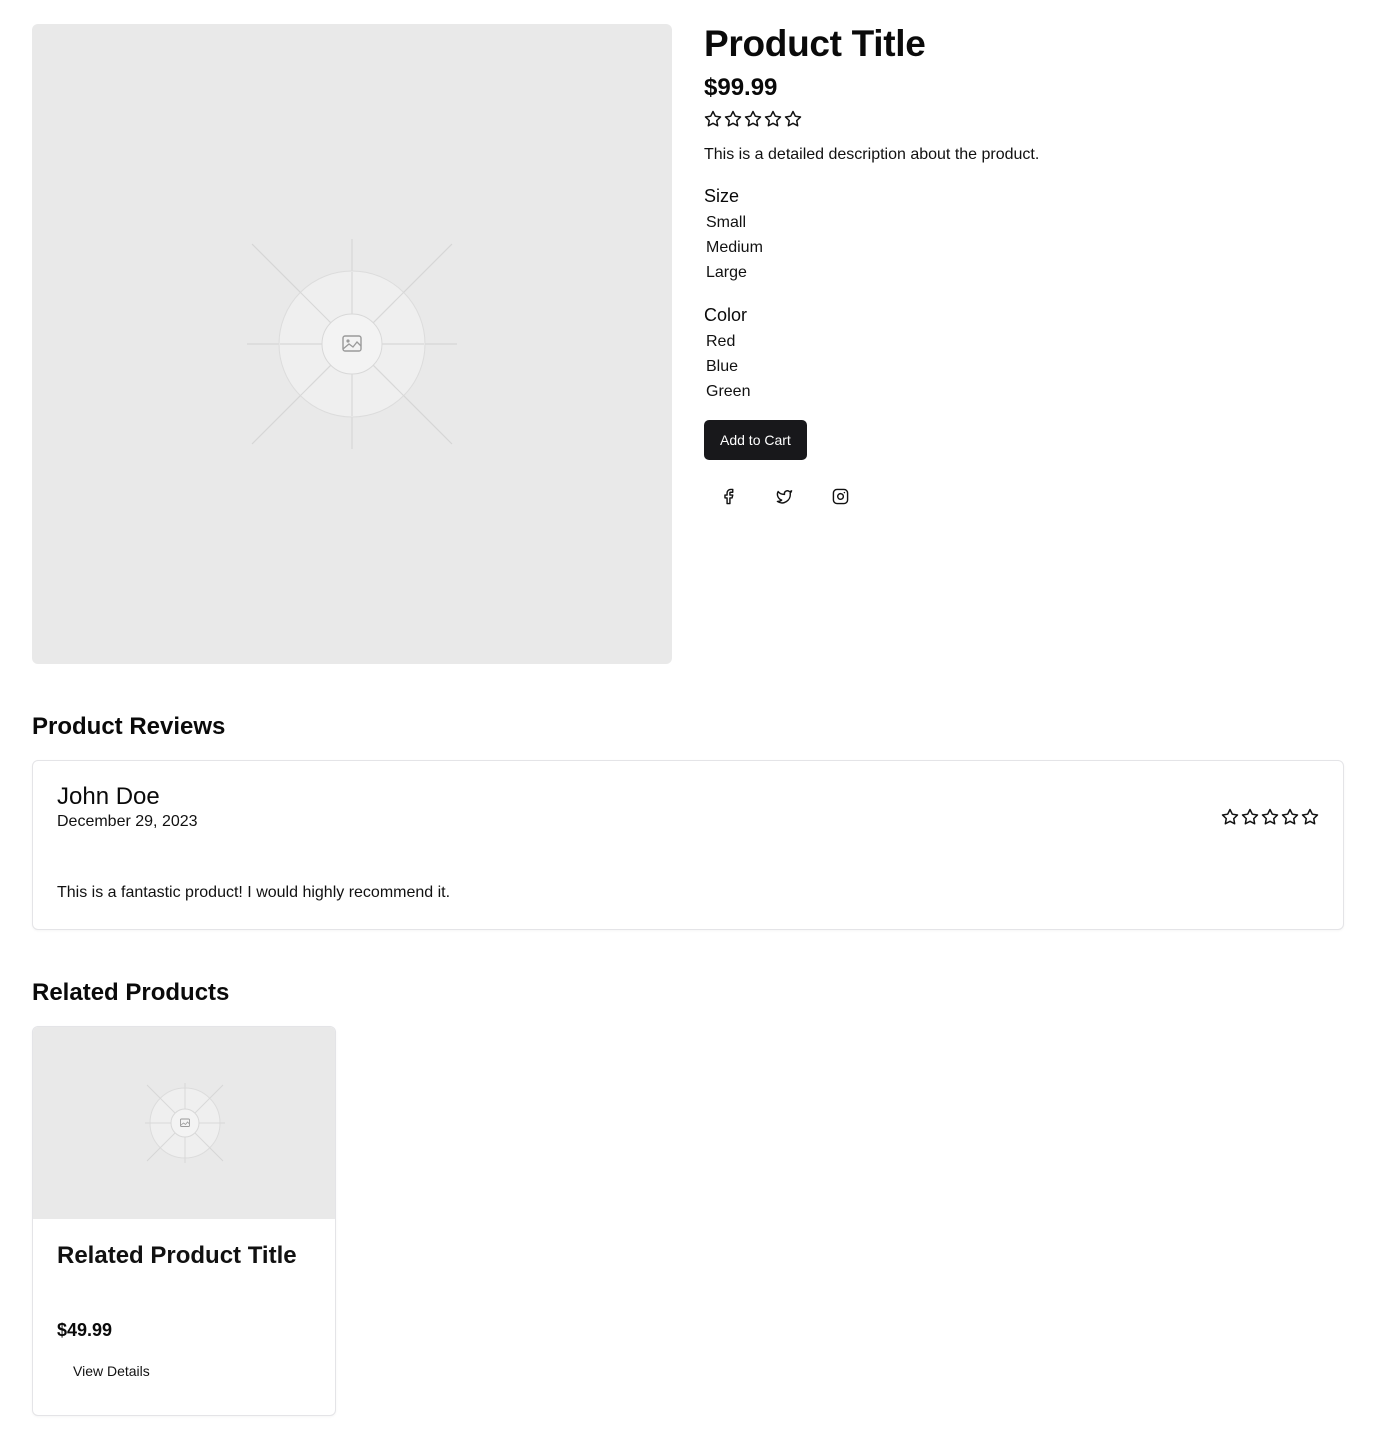  Describe the element at coordinates (85, 1330) in the screenshot. I see `related-product-price: $49.99` at that location.